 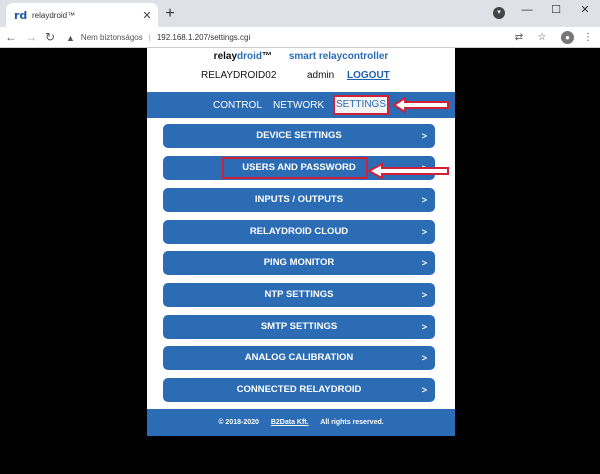 What do you see at coordinates (295, 168) in the screenshot?
I see `annotation-highlight-box` at bounding box center [295, 168].